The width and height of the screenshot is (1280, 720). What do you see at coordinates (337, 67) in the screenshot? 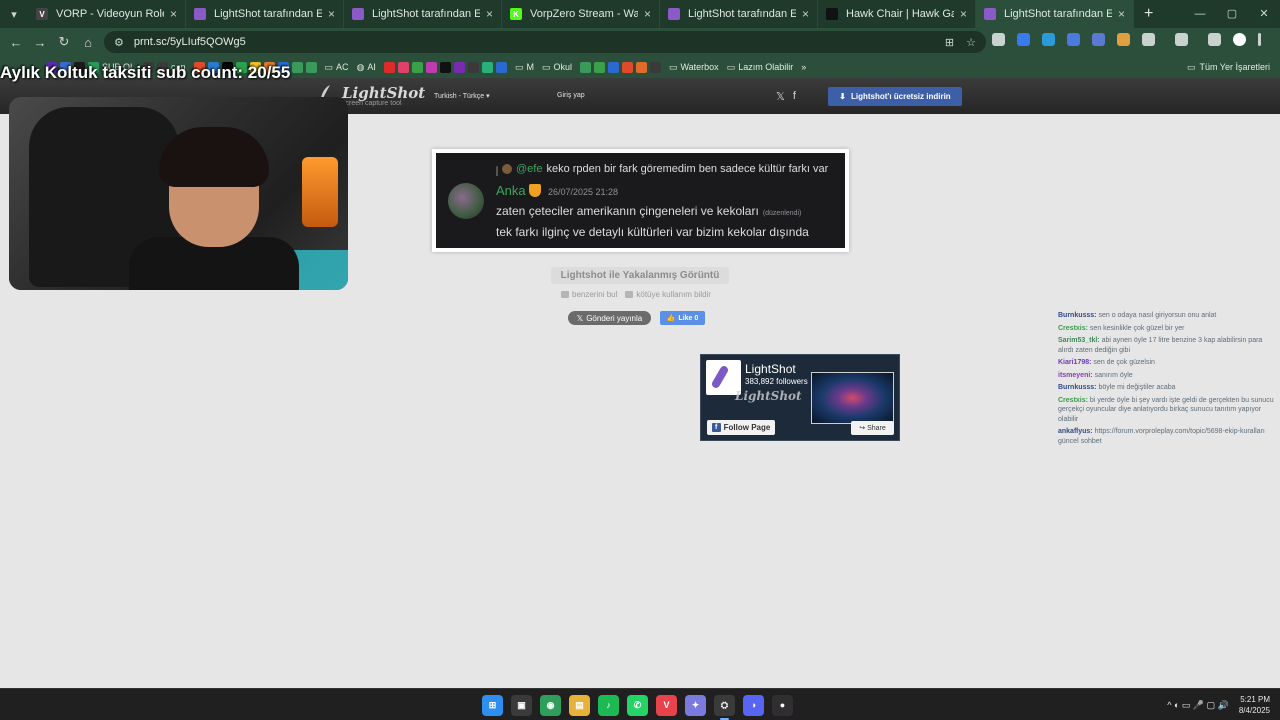
I see `bookmark-folder-ac: ▭ AC` at bounding box center [337, 67].